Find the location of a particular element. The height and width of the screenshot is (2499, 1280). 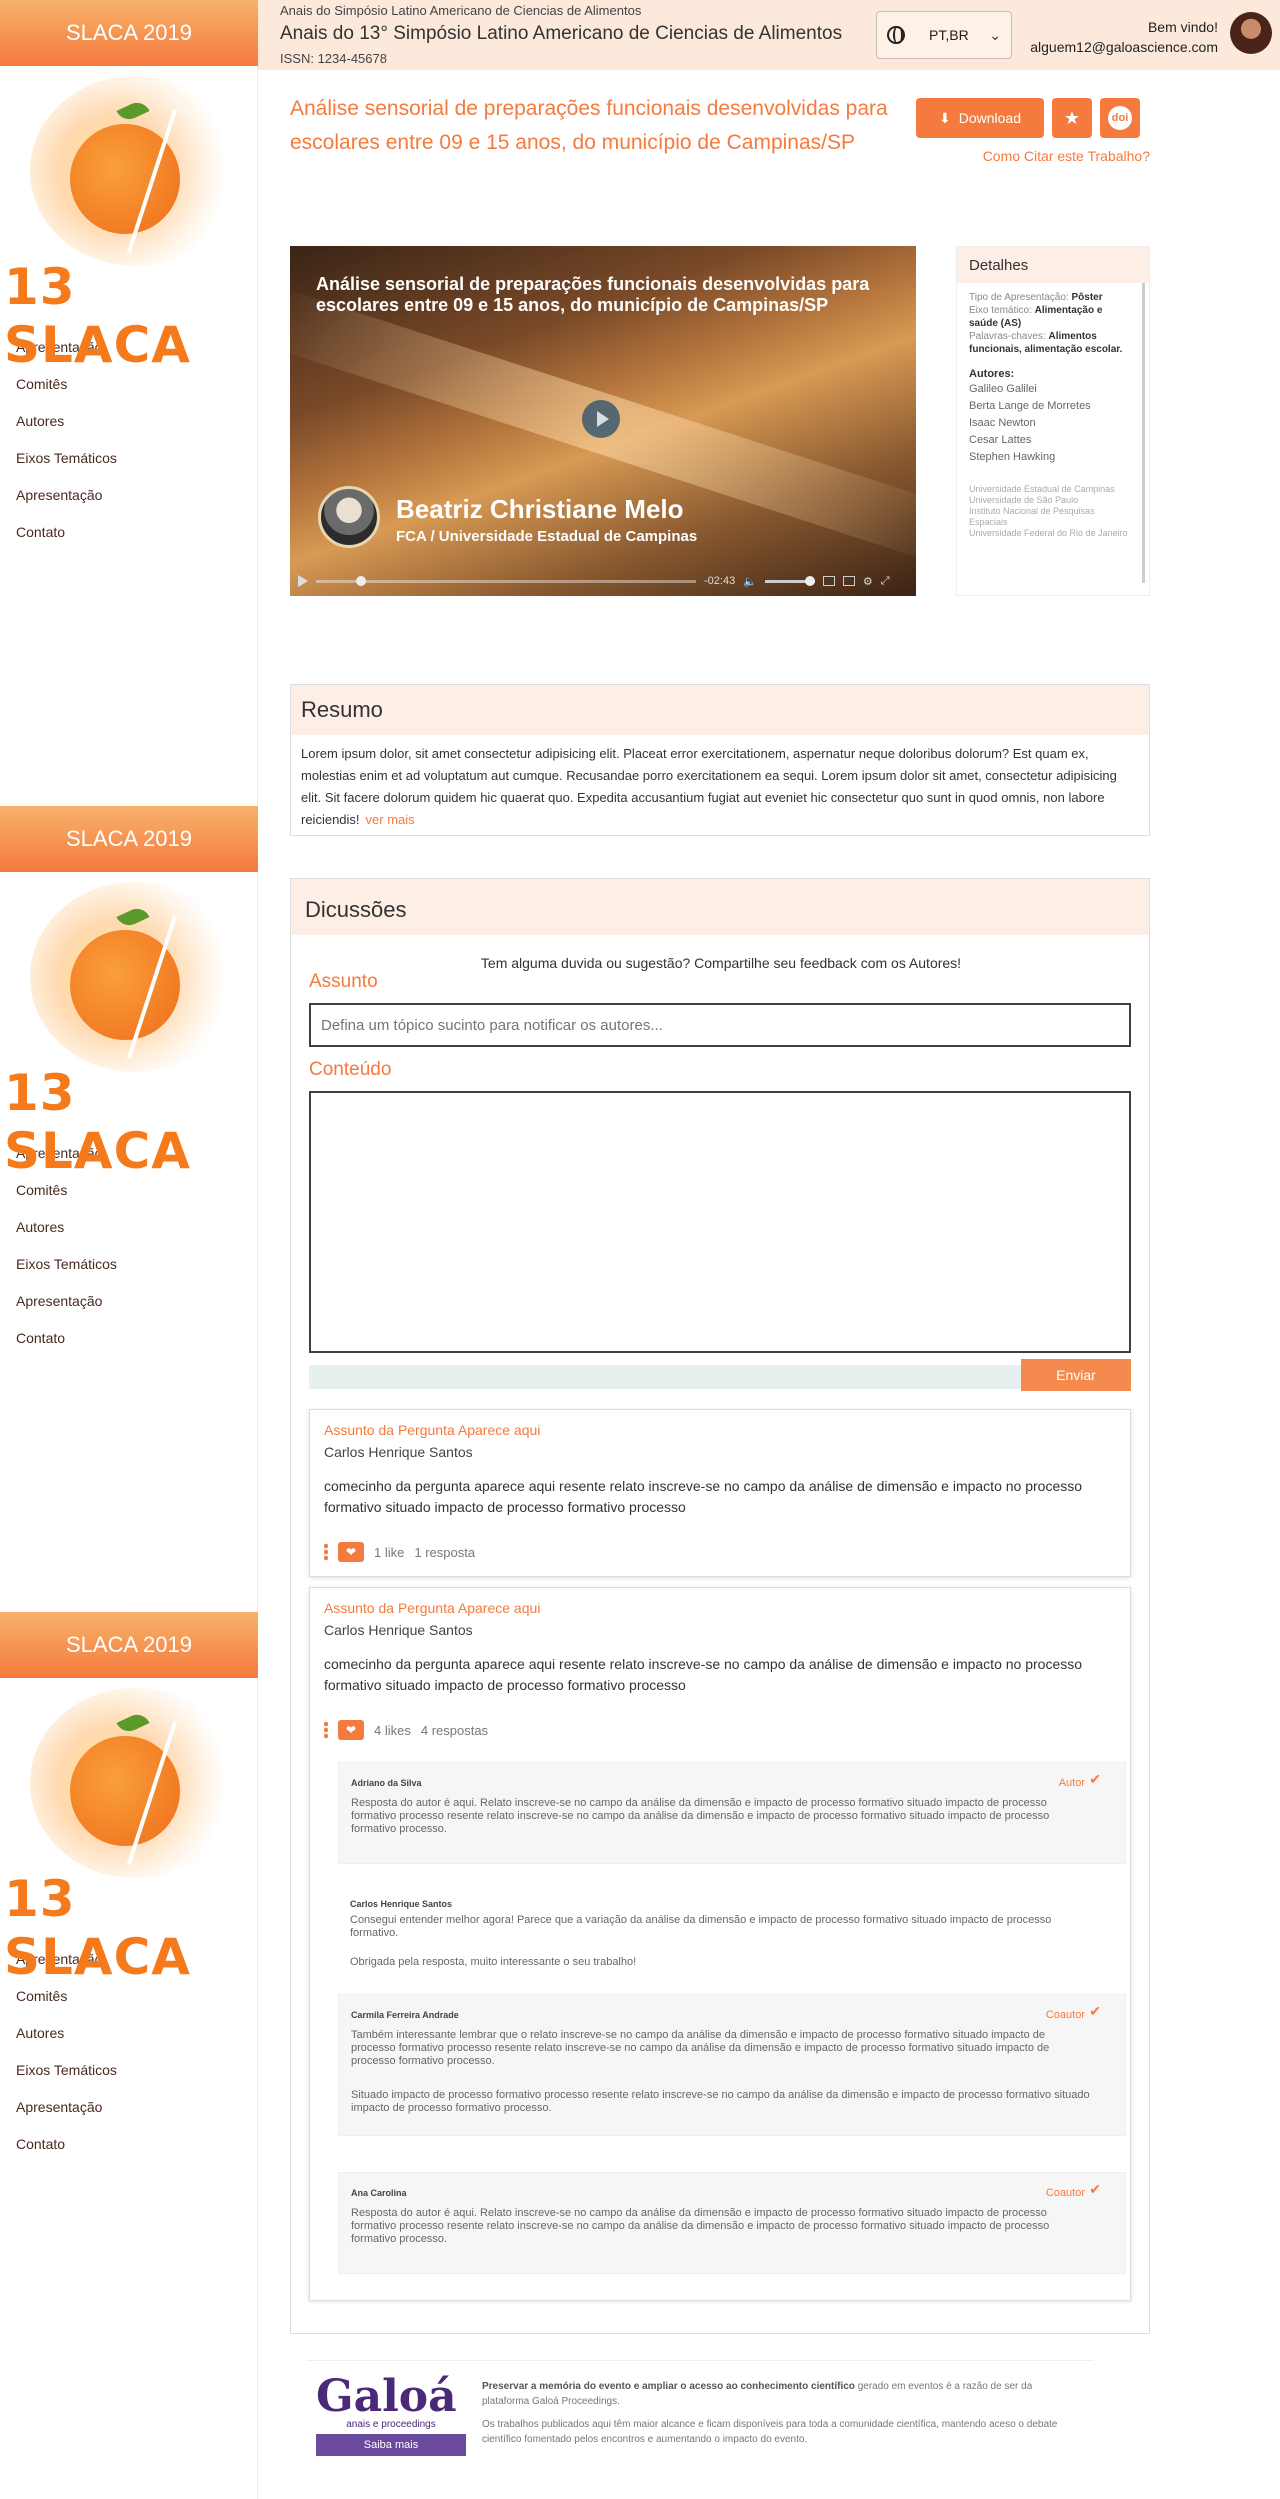

author-name: Cesar Lattes is located at coordinates (1049, 440).